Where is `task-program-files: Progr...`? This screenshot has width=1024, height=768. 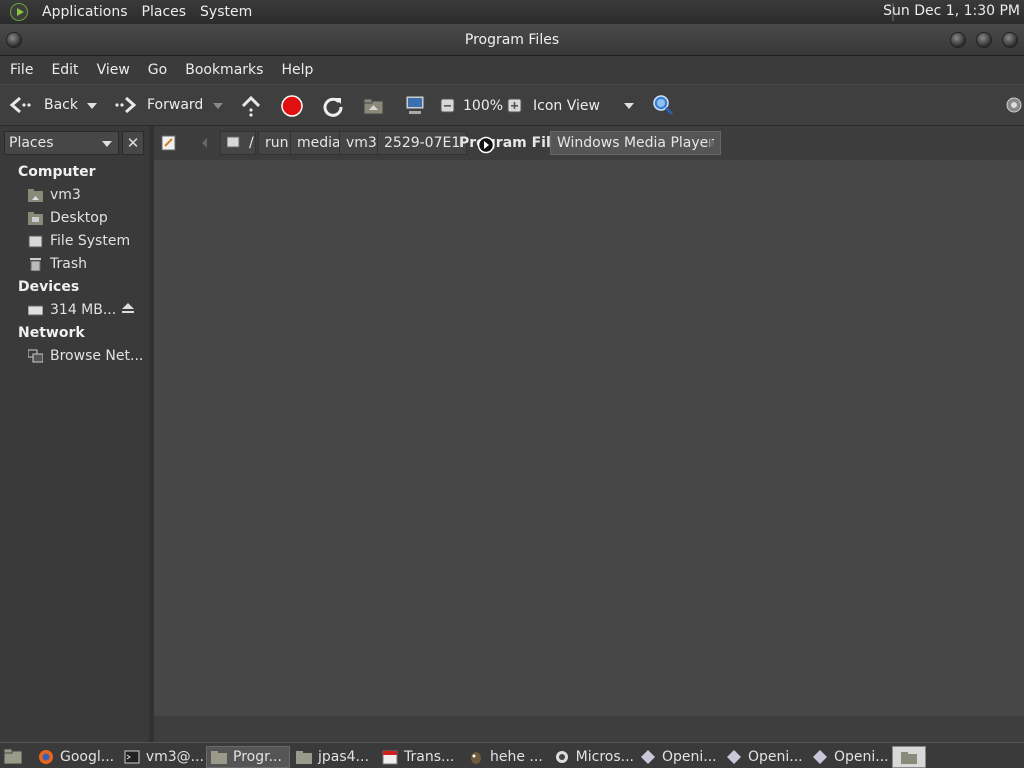 task-program-files: Progr... is located at coordinates (248, 757).